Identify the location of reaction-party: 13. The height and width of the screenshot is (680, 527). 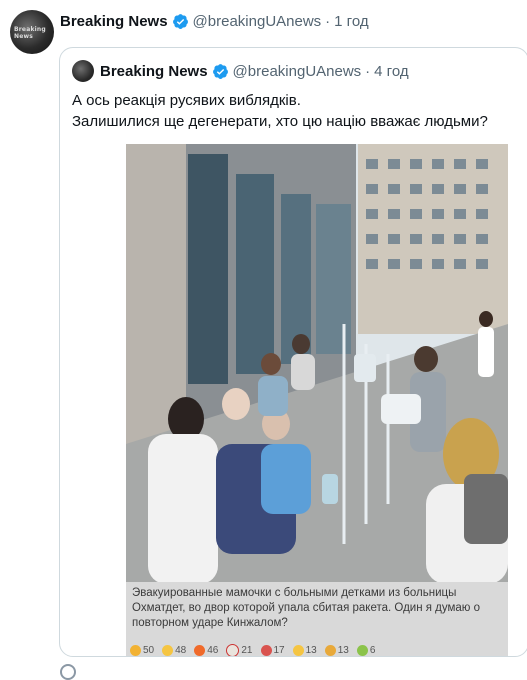
(336, 650).